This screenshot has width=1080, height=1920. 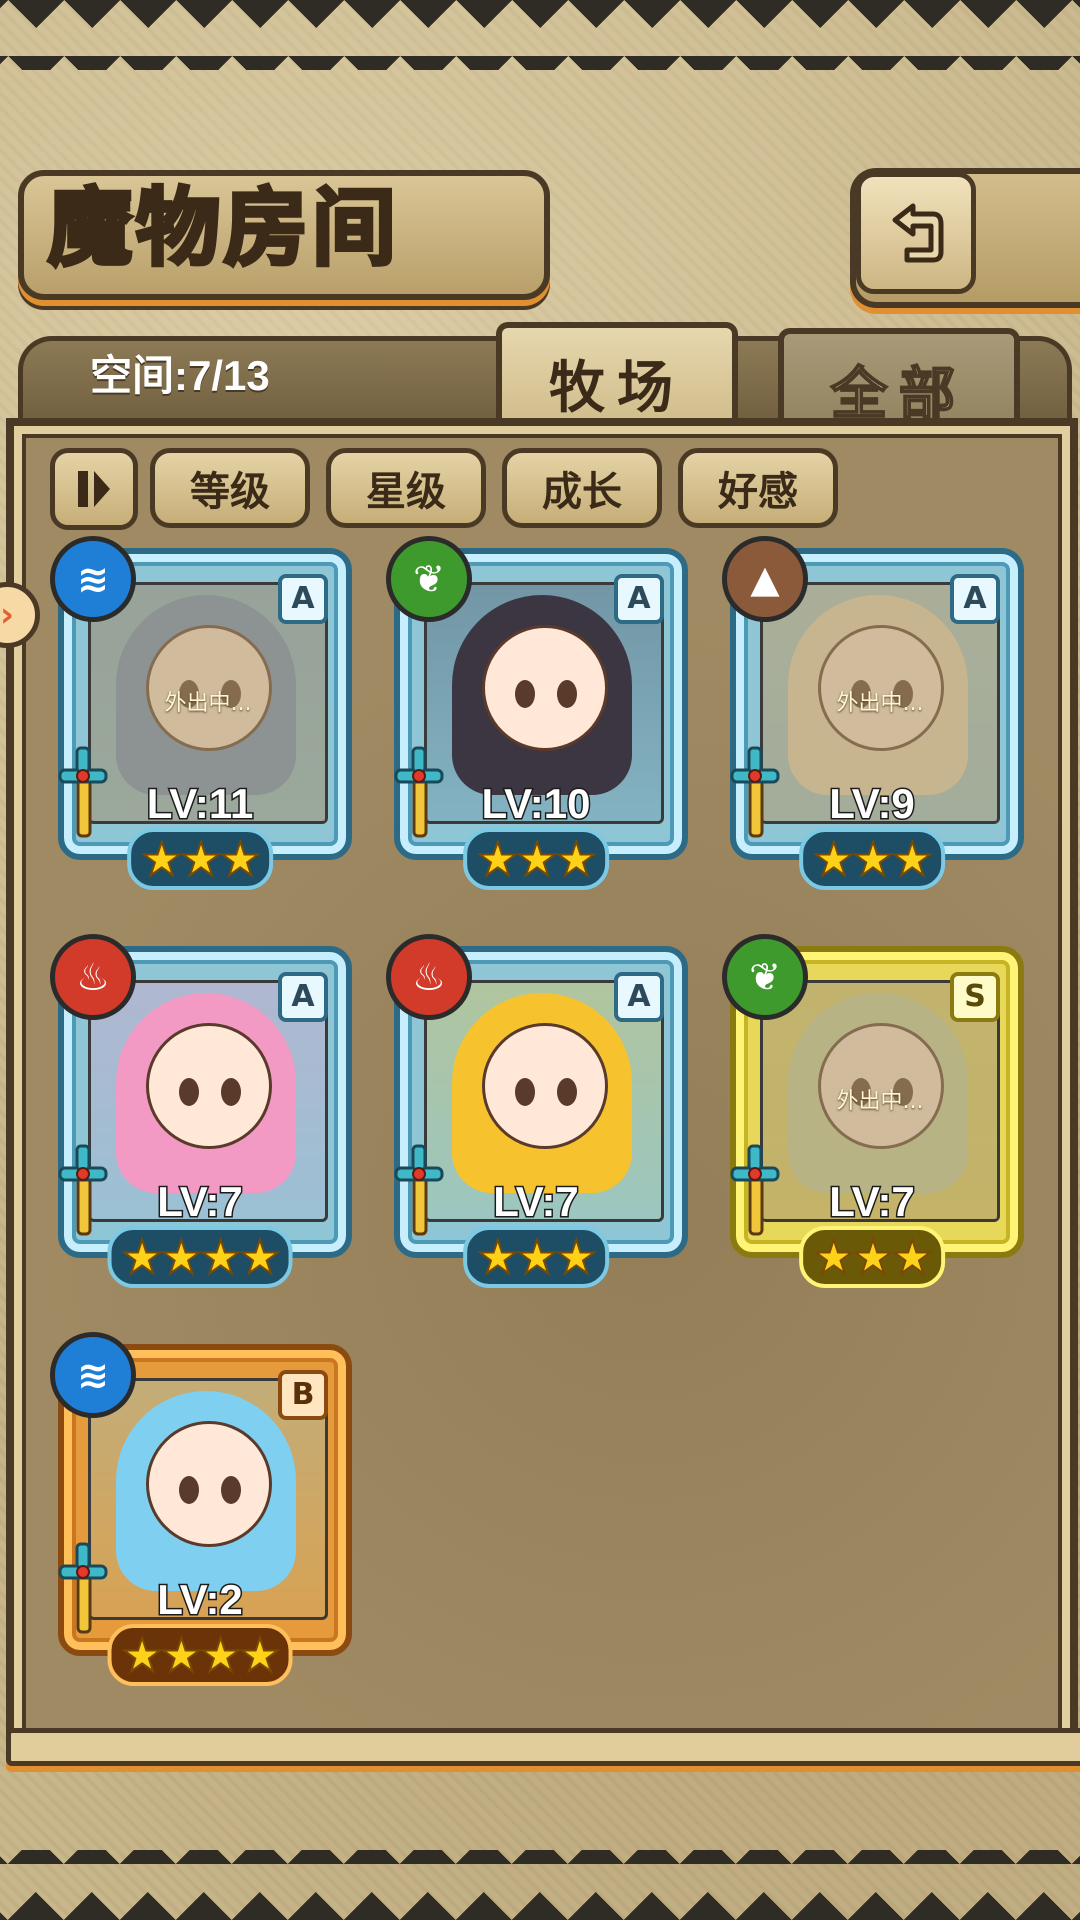 I want to click on rank-badge: B, so click(x=303, y=1395).